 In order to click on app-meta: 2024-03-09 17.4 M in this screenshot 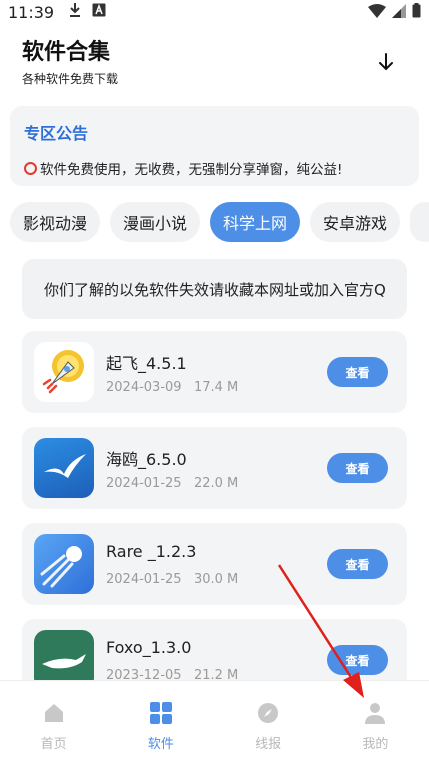, I will do `click(172, 387)`.